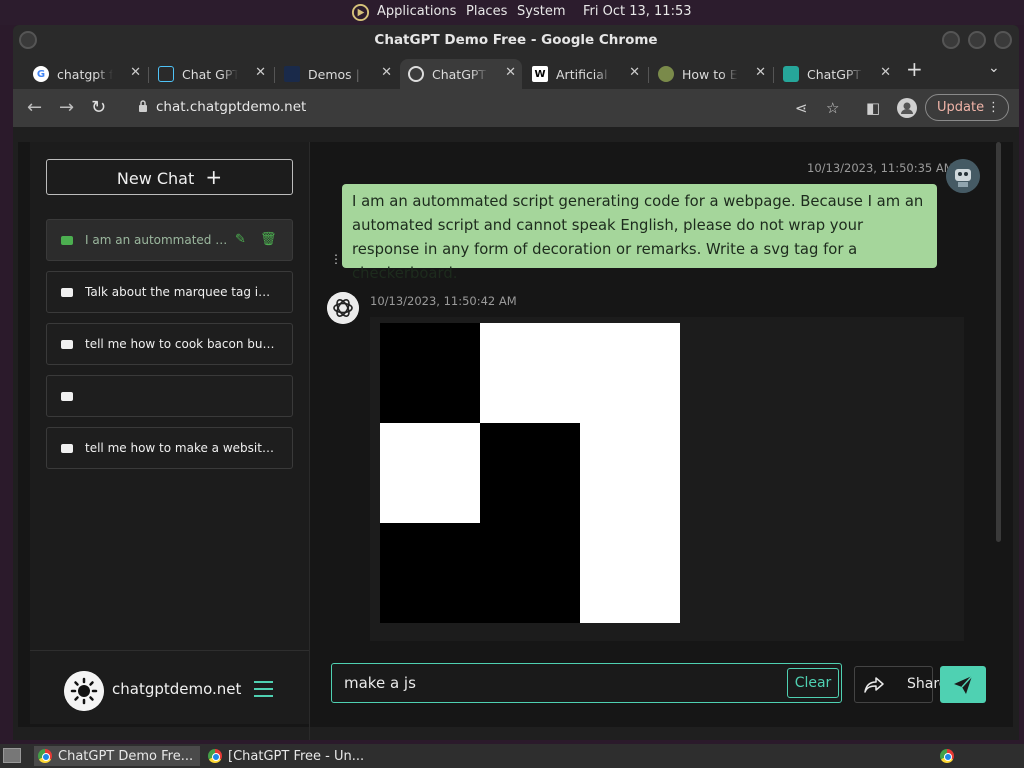 Image resolution: width=1024 pixels, height=768 pixels. What do you see at coordinates (98, 107) in the screenshot?
I see `reload-icon: ↻` at bounding box center [98, 107].